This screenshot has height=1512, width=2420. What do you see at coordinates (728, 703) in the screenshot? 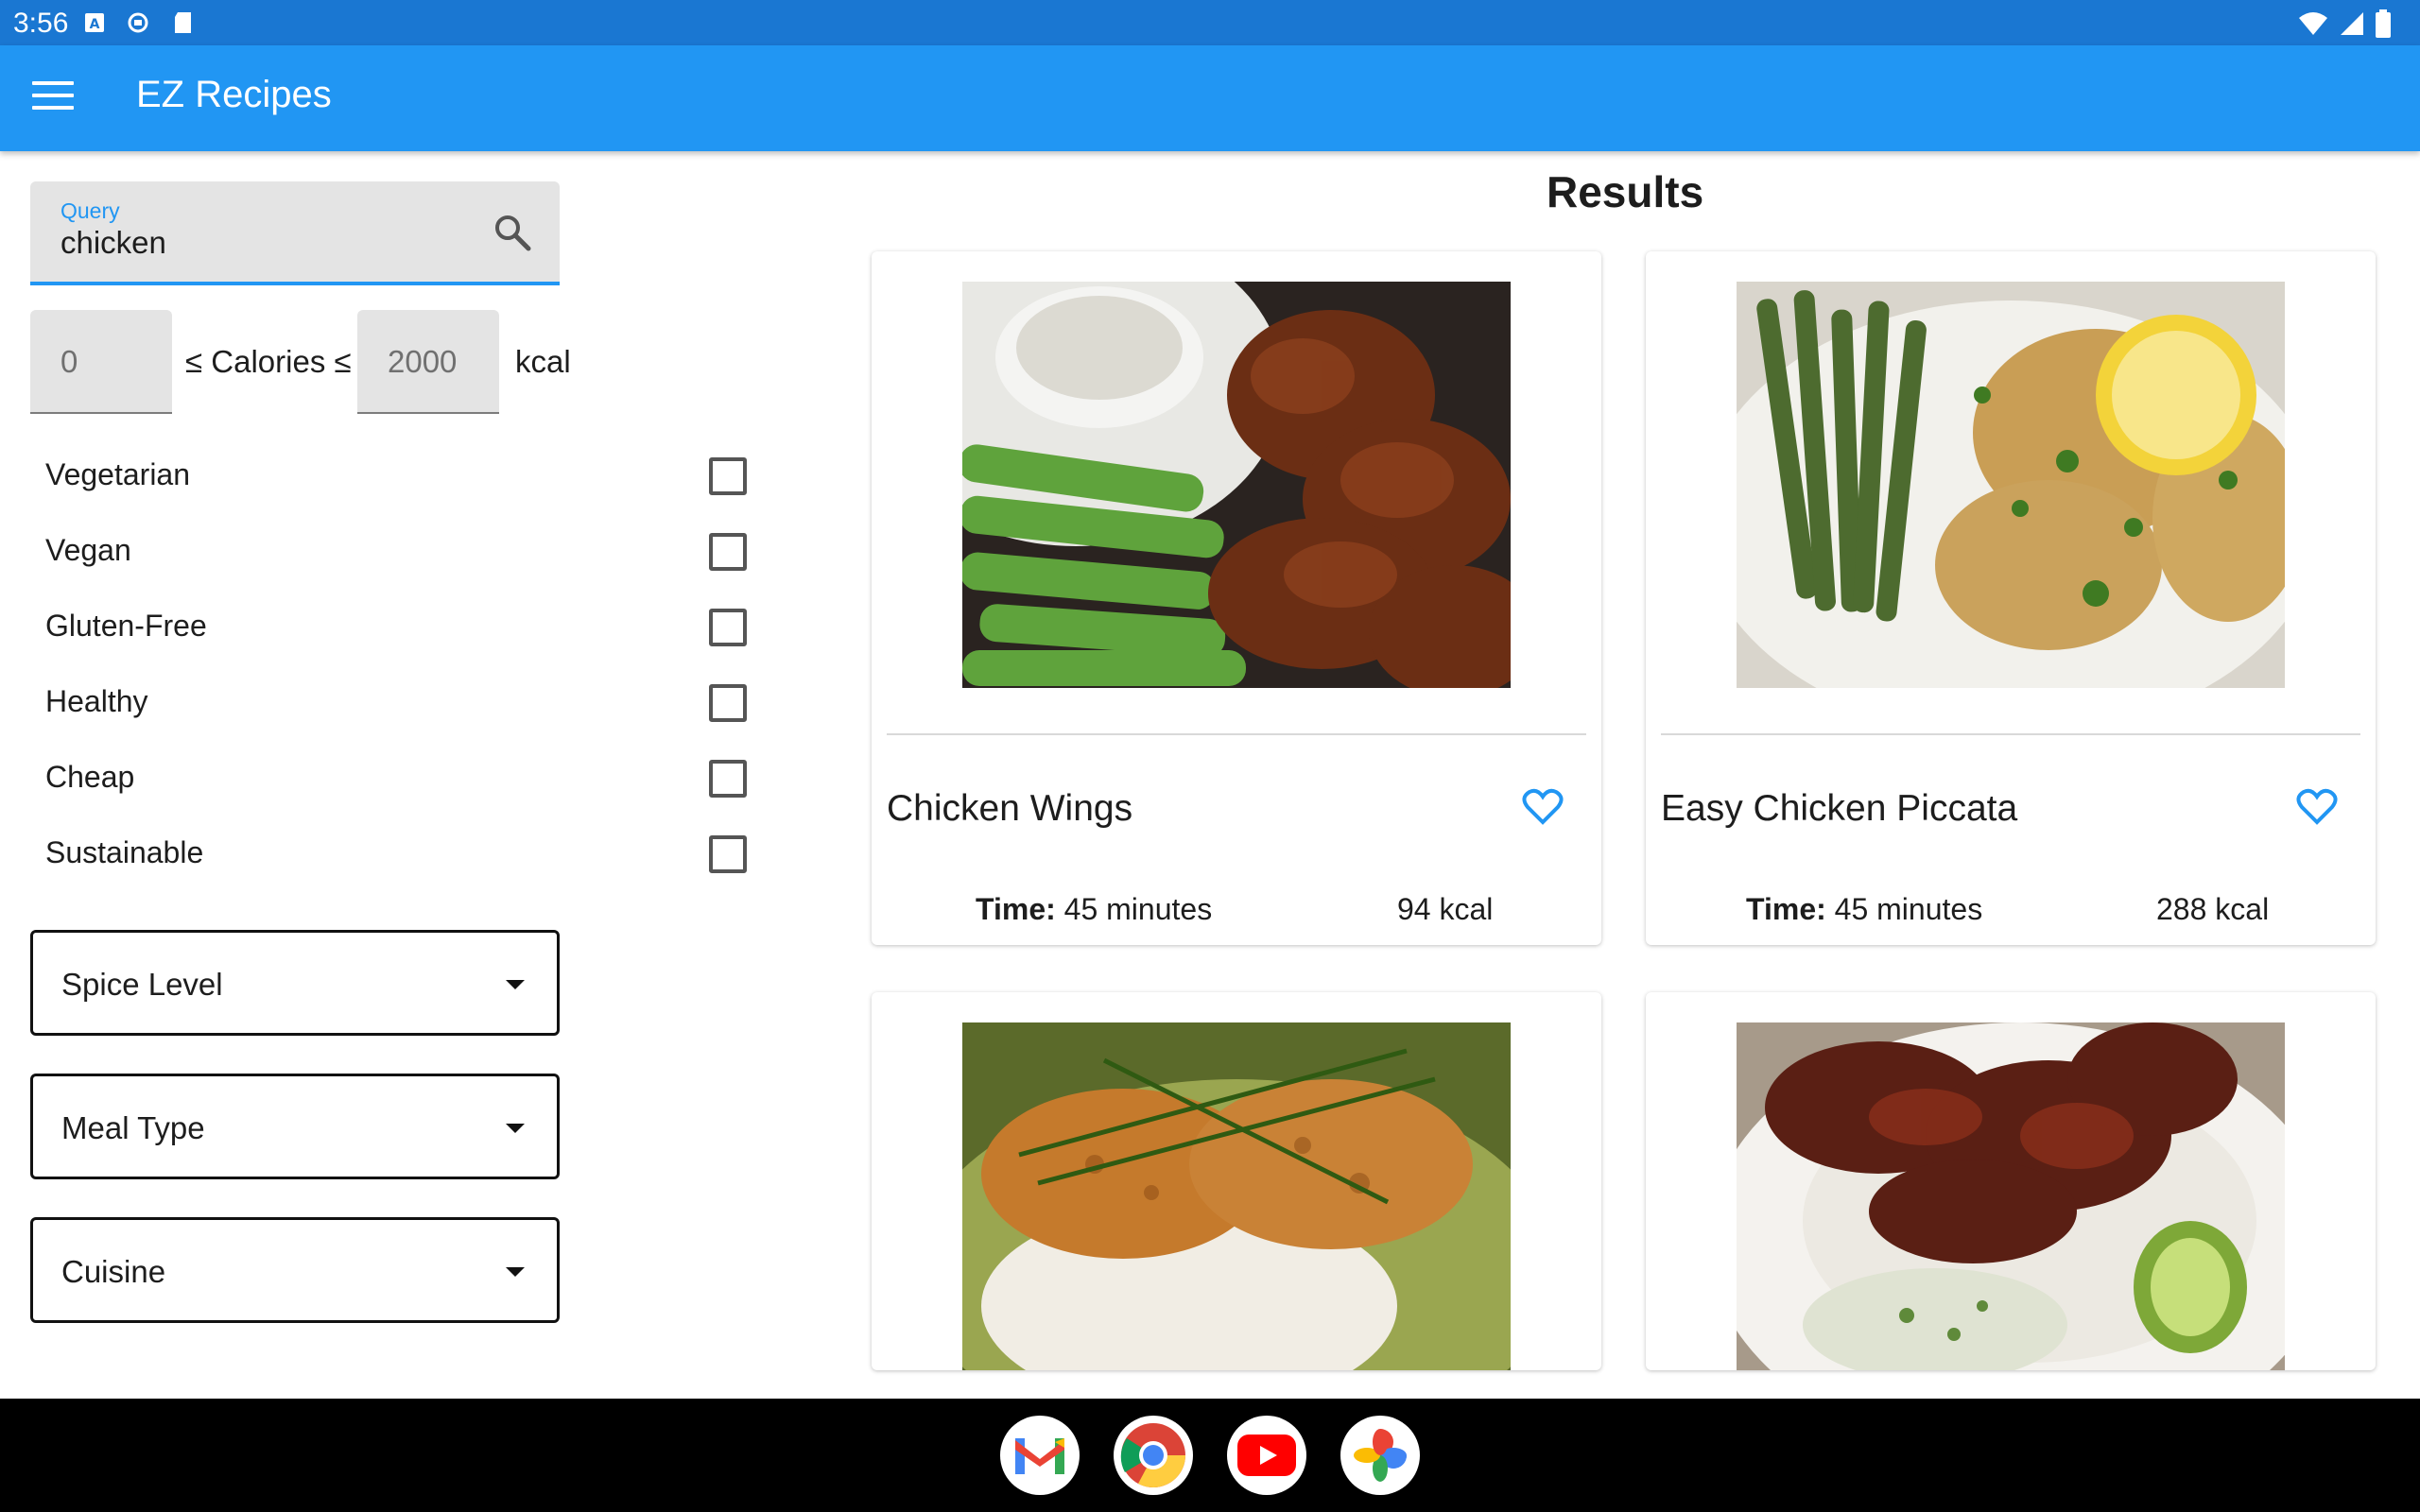
I see `checkbox-healthy` at bounding box center [728, 703].